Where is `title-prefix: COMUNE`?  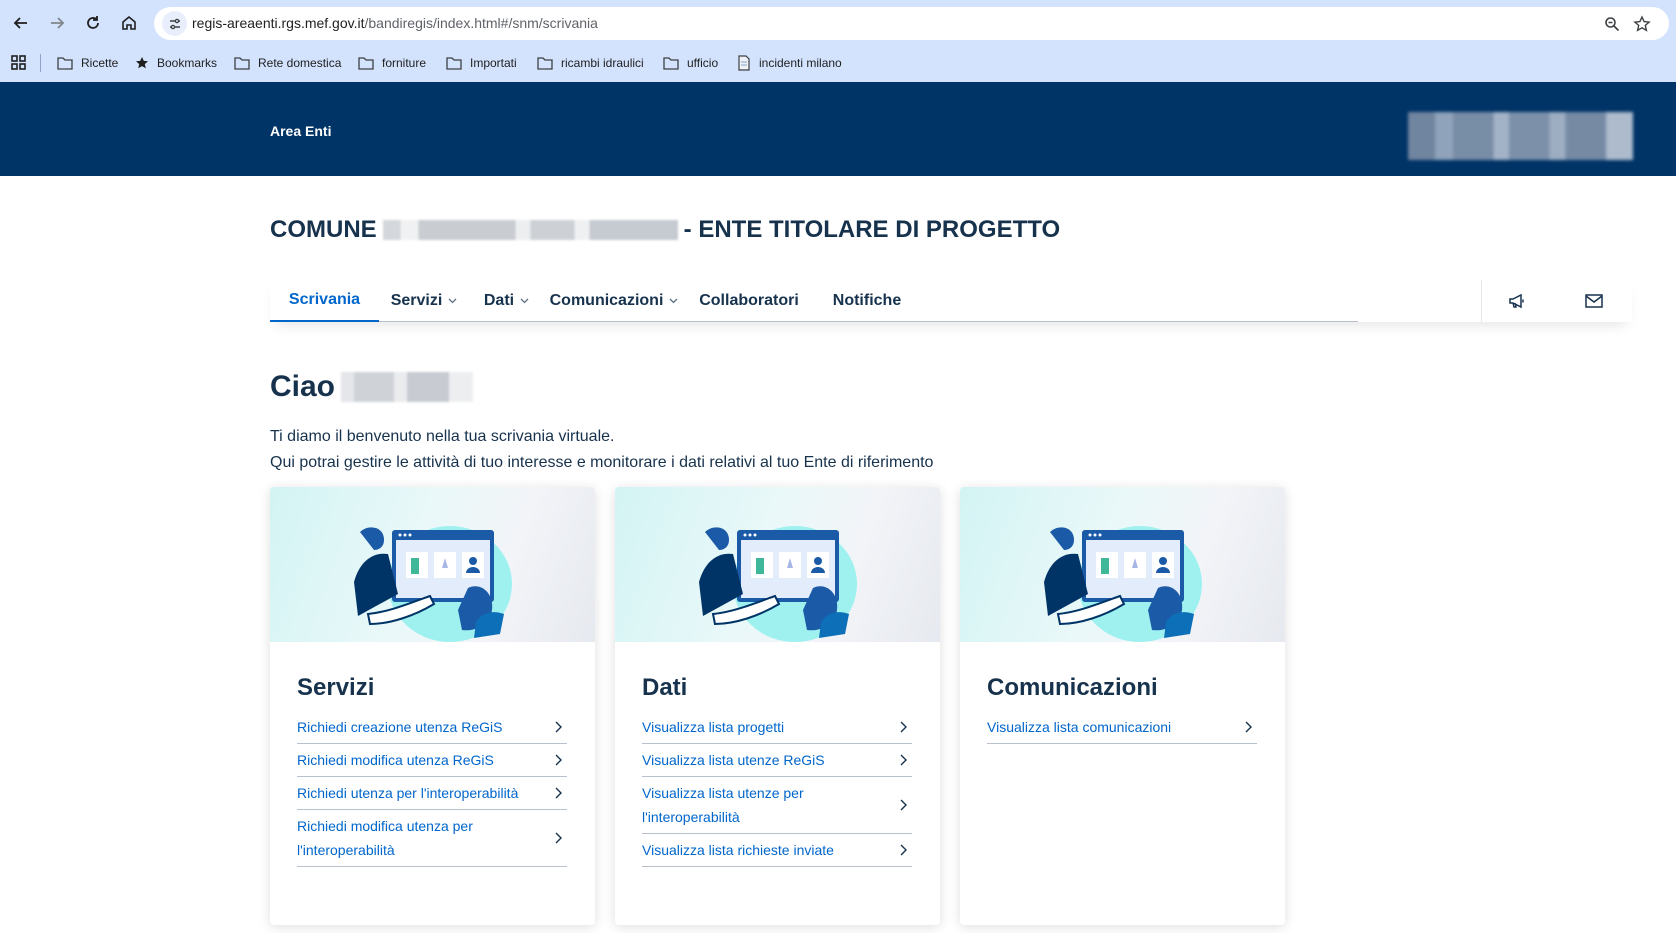 title-prefix: COMUNE is located at coordinates (323, 229).